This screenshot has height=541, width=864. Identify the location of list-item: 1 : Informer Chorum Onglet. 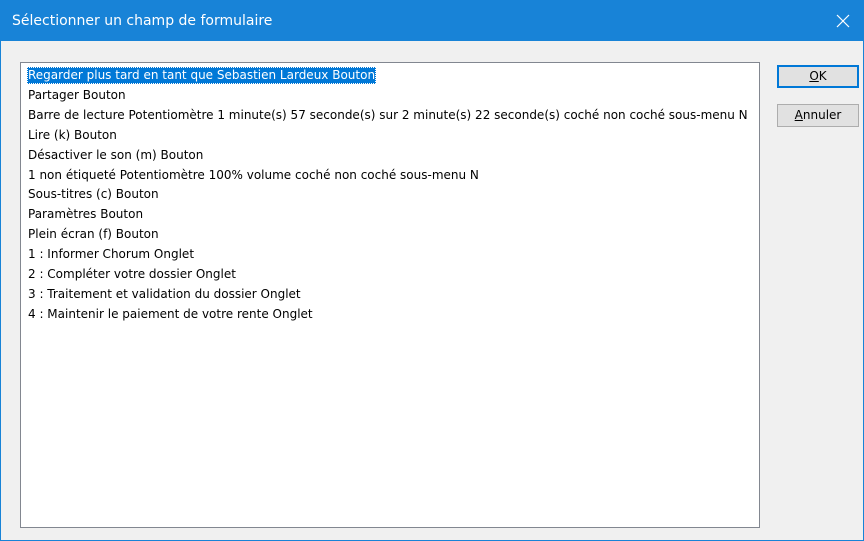
(111, 254).